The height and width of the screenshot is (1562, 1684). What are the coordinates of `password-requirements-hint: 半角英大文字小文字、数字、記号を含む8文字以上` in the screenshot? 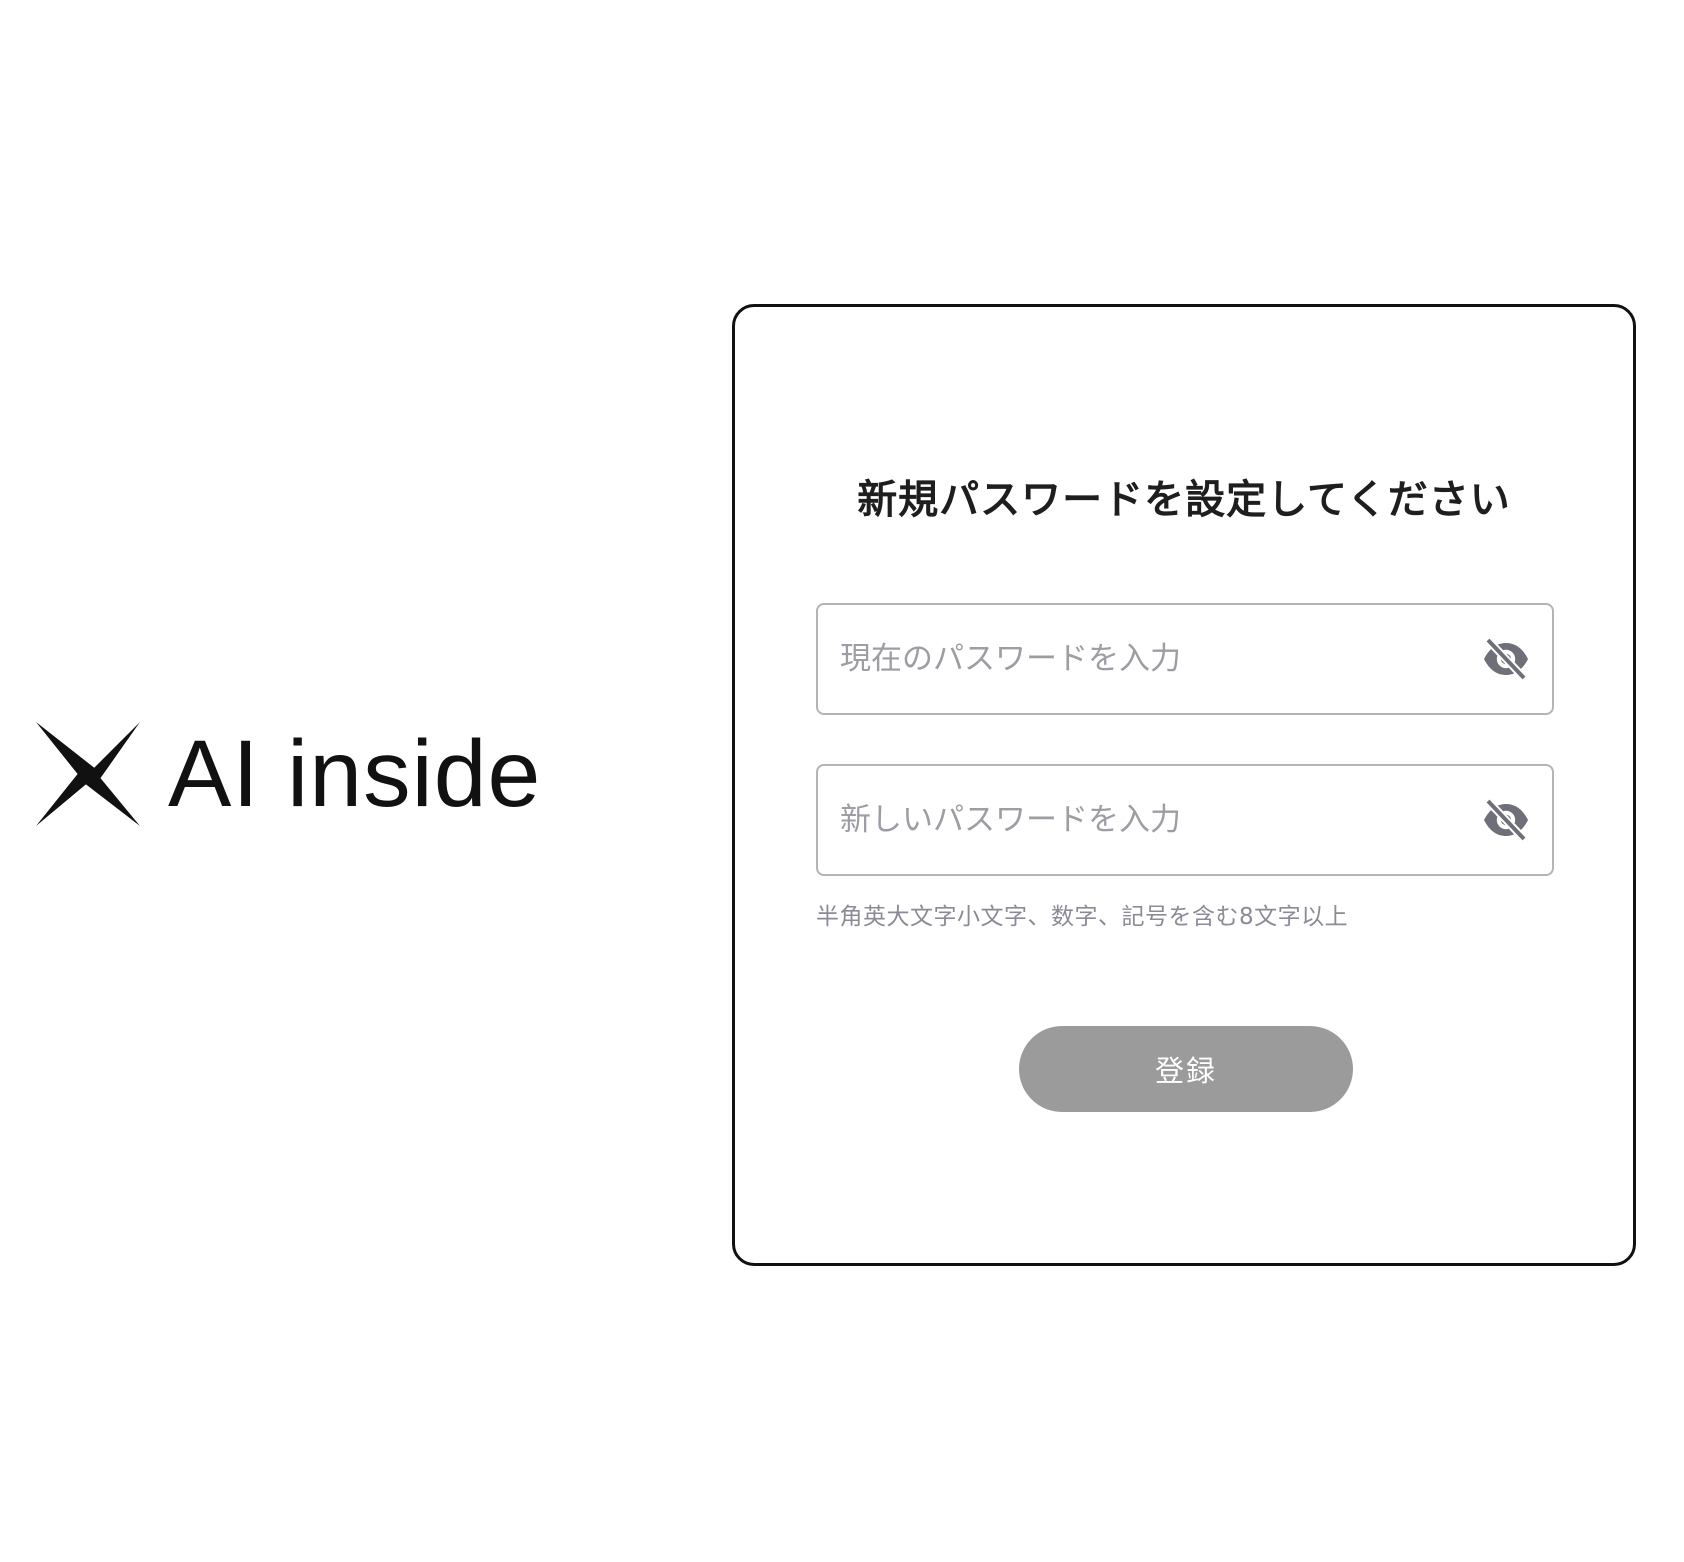 It's located at (1082, 917).